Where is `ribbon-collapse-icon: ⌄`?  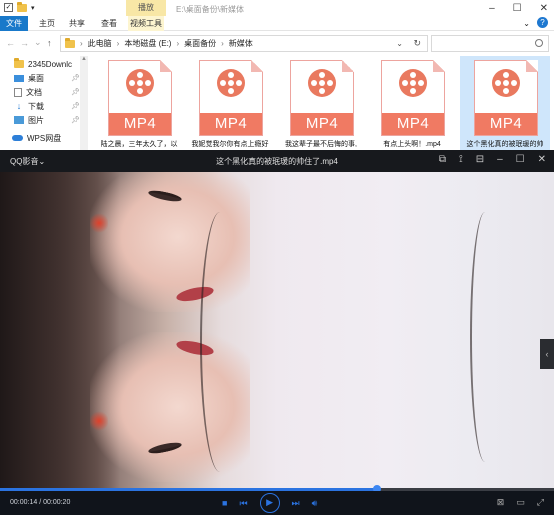 ribbon-collapse-icon: ⌄ is located at coordinates (526, 23).